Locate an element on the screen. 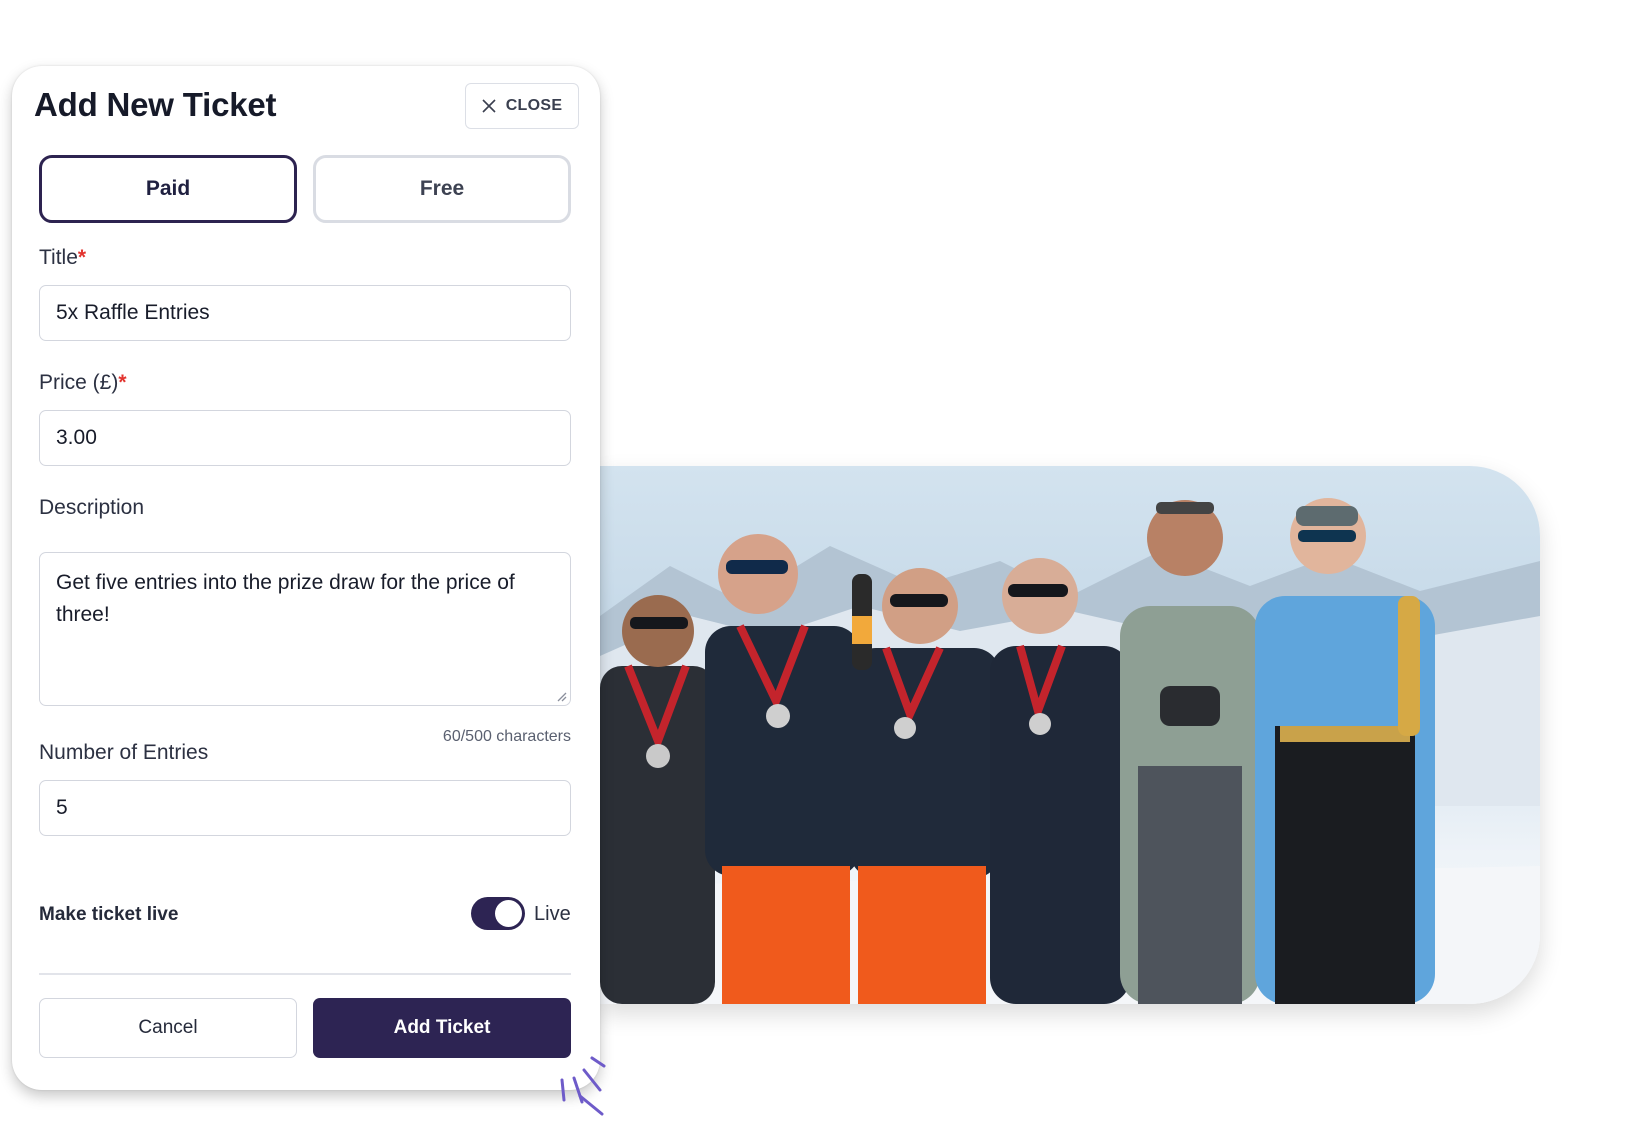 This screenshot has height=1144, width=1630. title-input-value: 5x Raffle Entries is located at coordinates (133, 312).